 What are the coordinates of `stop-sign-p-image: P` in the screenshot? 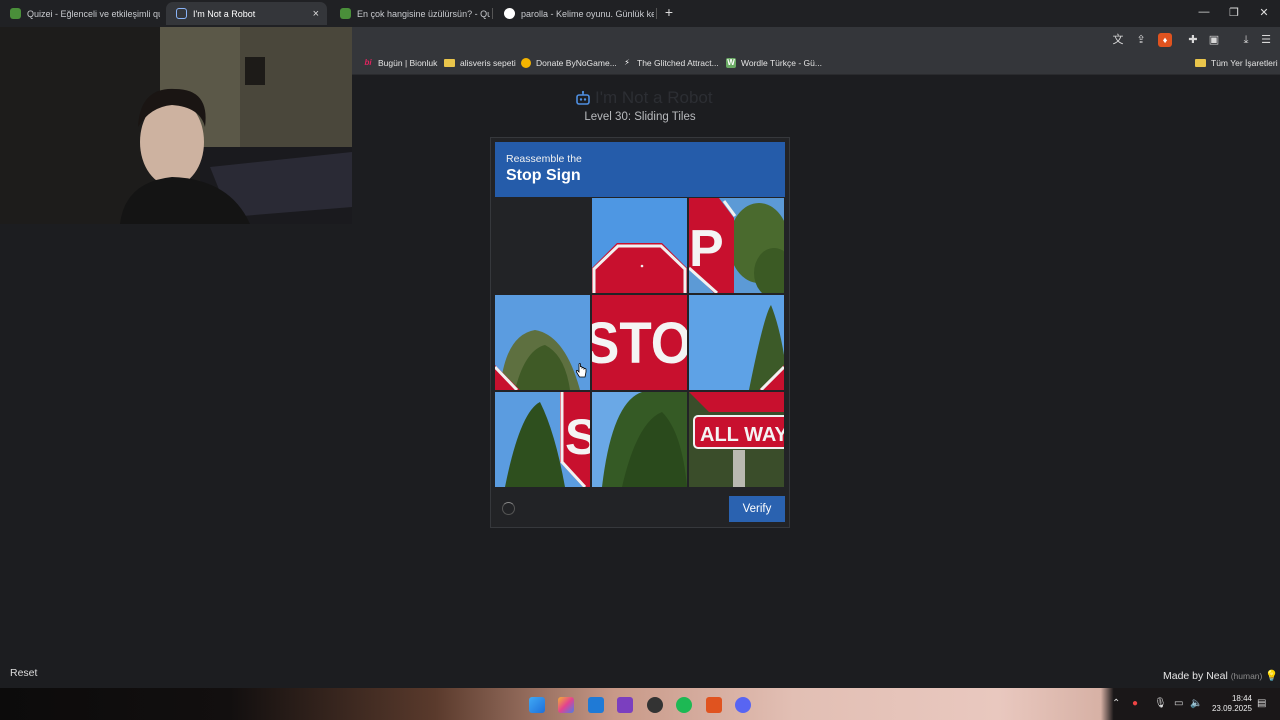 It's located at (736, 245).